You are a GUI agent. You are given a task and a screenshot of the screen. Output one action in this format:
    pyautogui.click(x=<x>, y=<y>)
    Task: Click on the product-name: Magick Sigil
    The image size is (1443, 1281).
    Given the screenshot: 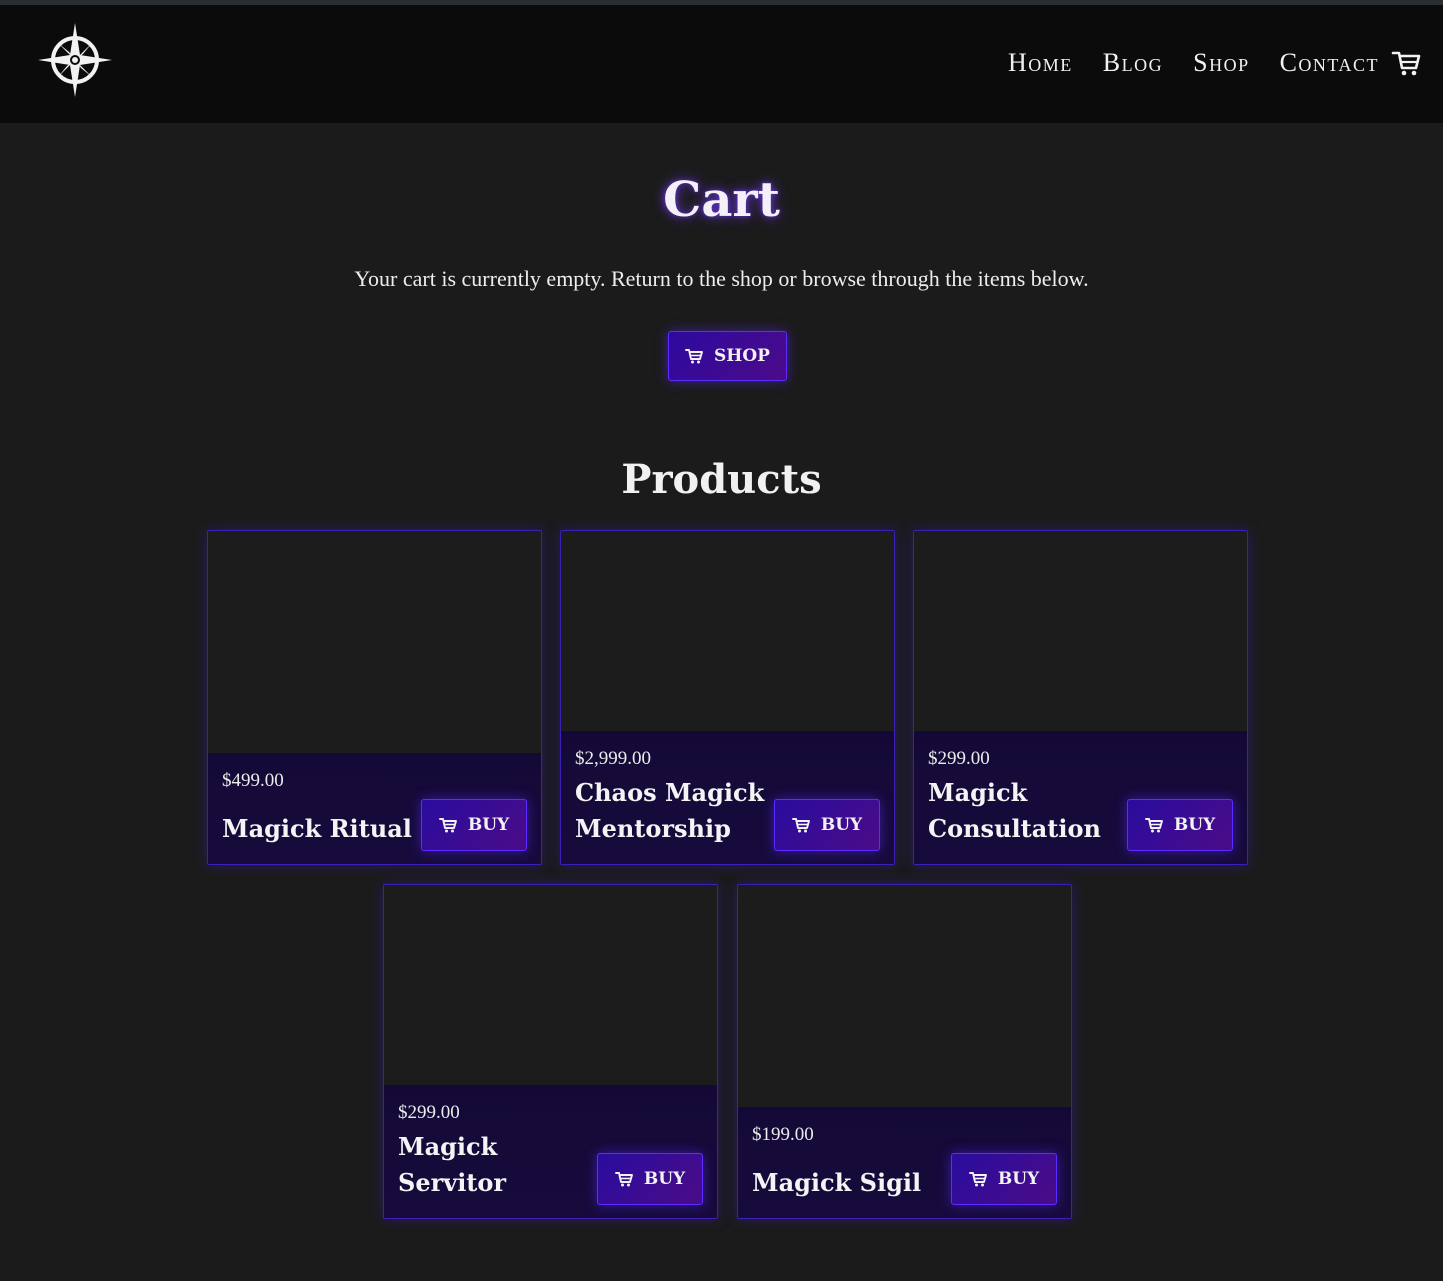 What is the action you would take?
    pyautogui.click(x=837, y=1182)
    